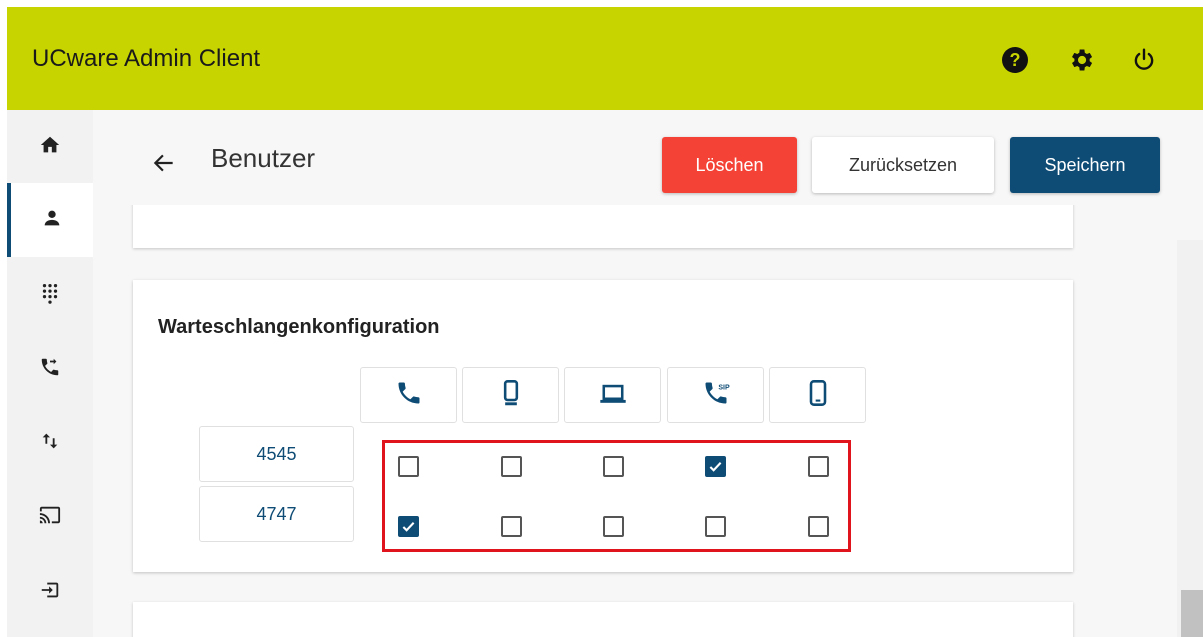 Image resolution: width=1203 pixels, height=637 pixels. I want to click on home-icon, so click(50, 147).